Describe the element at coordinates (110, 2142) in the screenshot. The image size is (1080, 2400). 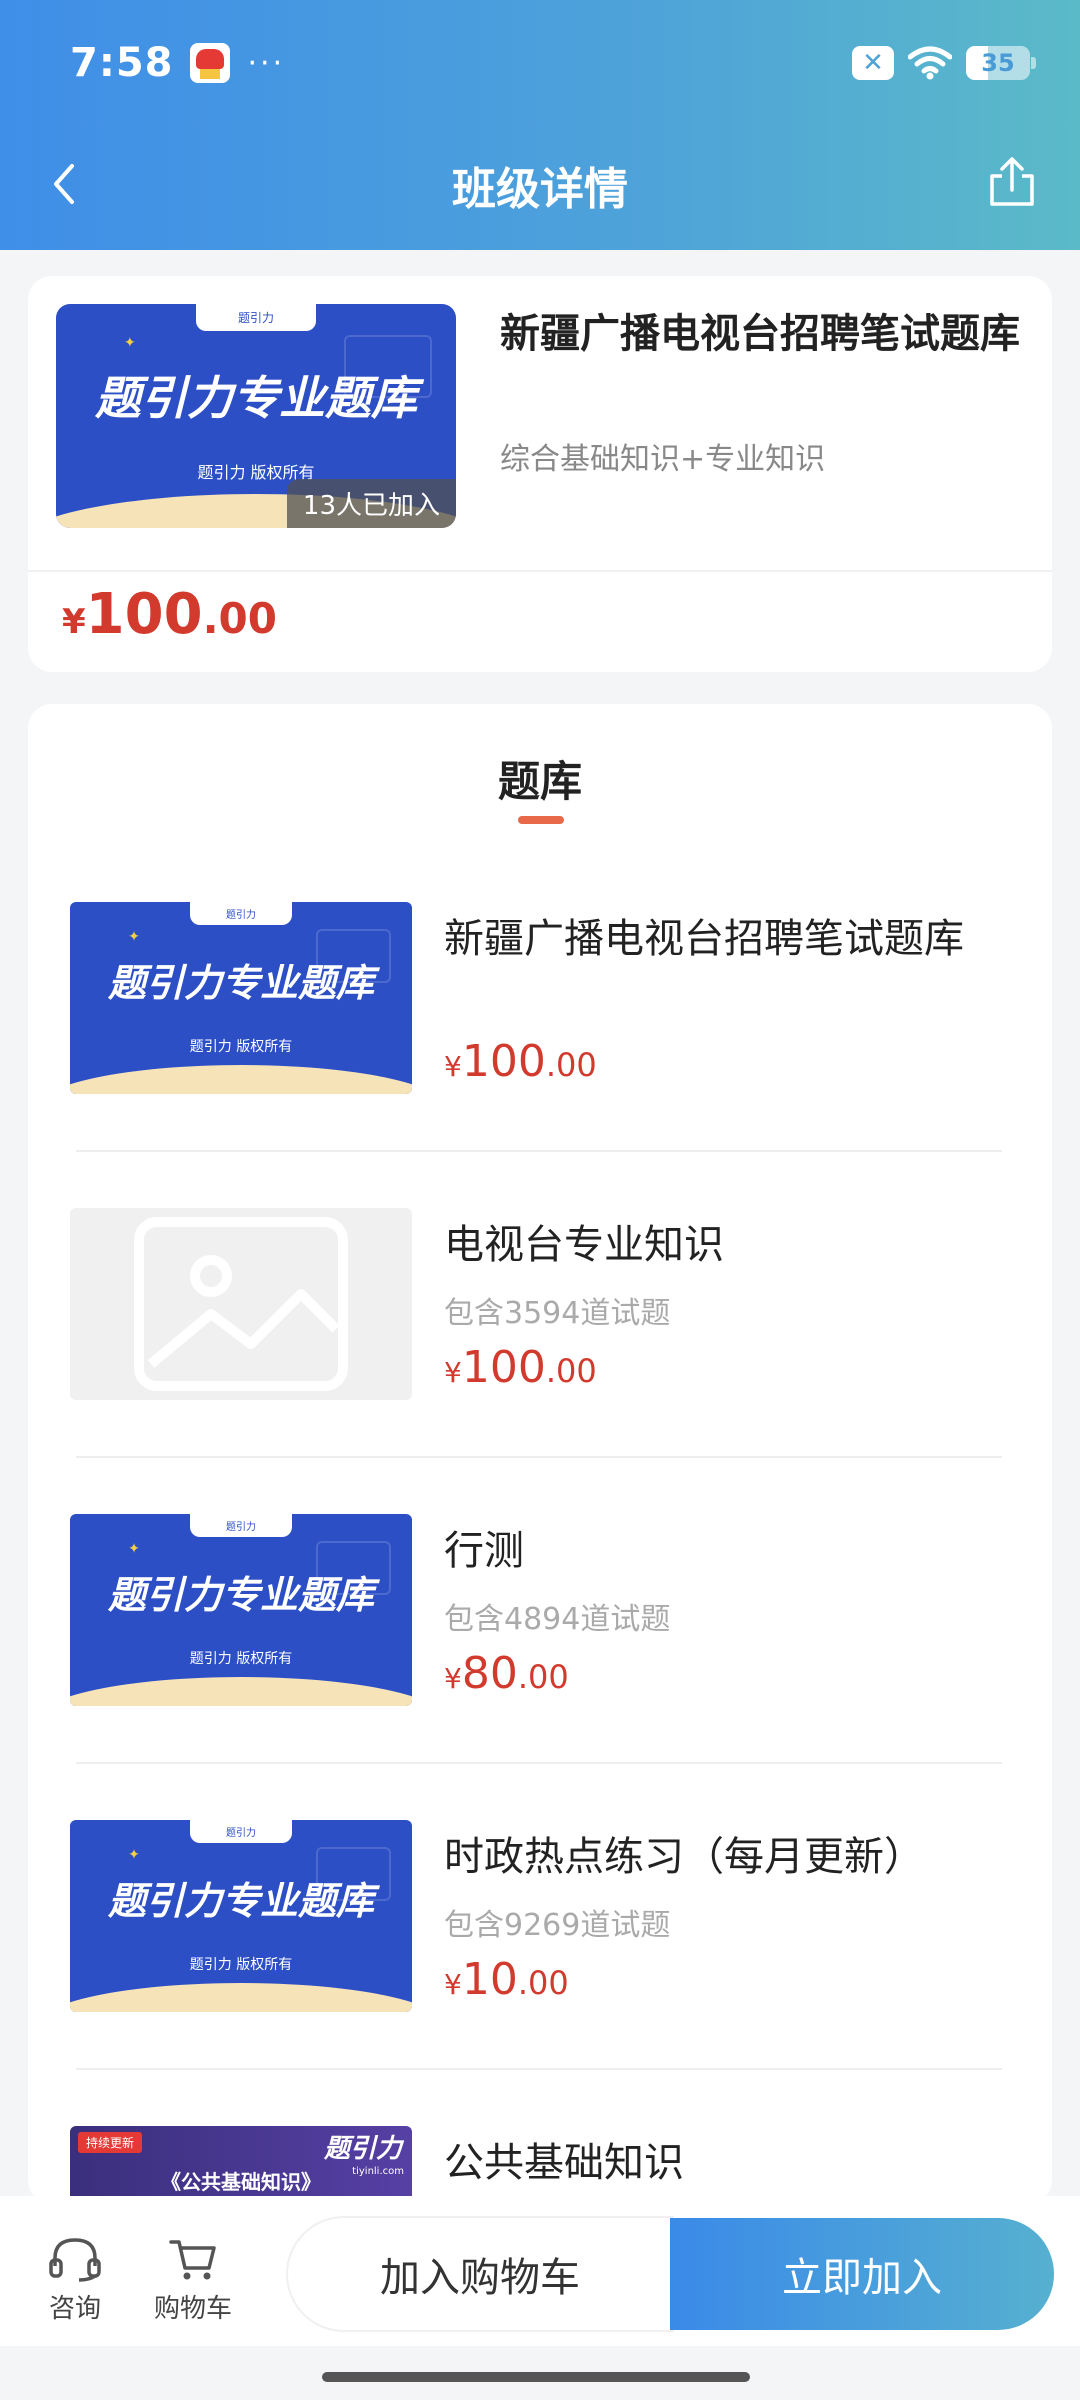
I see `cover-tag: 持续更新` at that location.